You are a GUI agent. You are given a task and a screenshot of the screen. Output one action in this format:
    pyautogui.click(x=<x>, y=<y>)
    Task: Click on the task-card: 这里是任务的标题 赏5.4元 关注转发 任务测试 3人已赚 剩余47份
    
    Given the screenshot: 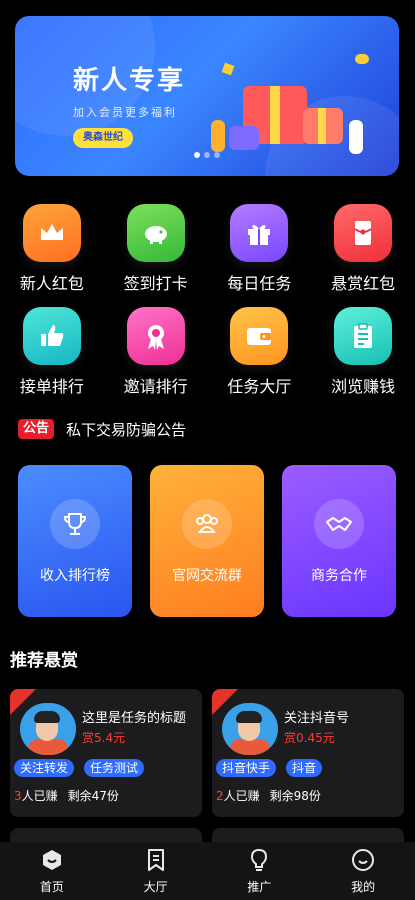 What is the action you would take?
    pyautogui.click(x=106, y=753)
    